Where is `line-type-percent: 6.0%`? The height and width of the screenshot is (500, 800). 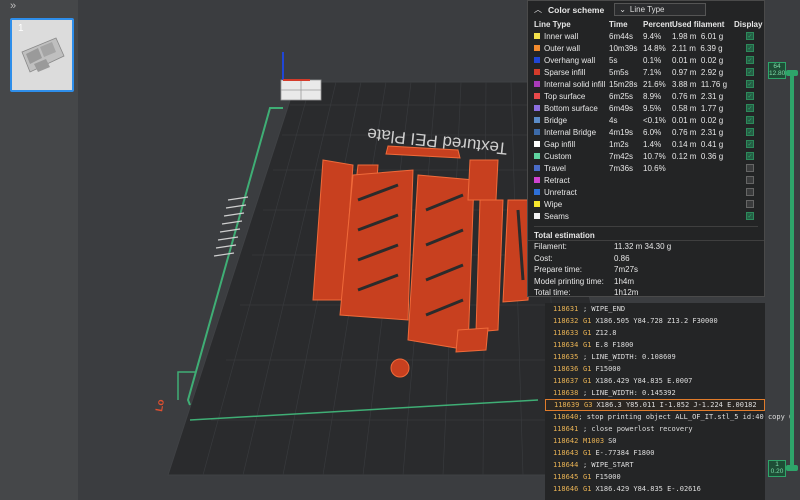
line-type-percent: 6.0% is located at coordinates (652, 132).